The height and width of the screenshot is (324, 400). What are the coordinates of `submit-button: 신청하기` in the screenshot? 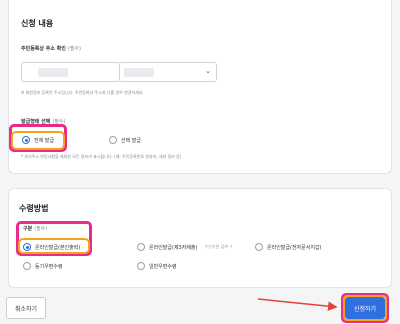 It's located at (365, 308).